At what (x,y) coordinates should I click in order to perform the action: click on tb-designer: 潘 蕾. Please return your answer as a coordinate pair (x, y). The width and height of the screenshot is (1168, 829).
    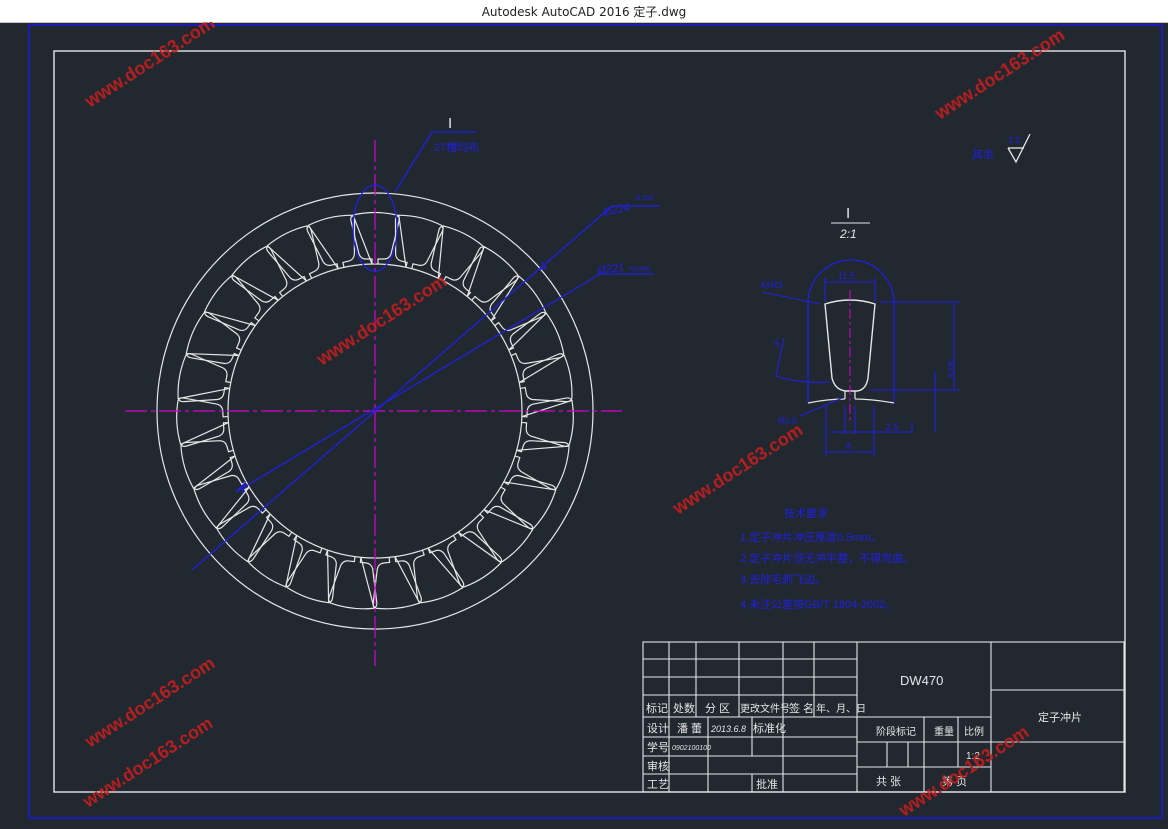
    Looking at the image, I should click on (689, 728).